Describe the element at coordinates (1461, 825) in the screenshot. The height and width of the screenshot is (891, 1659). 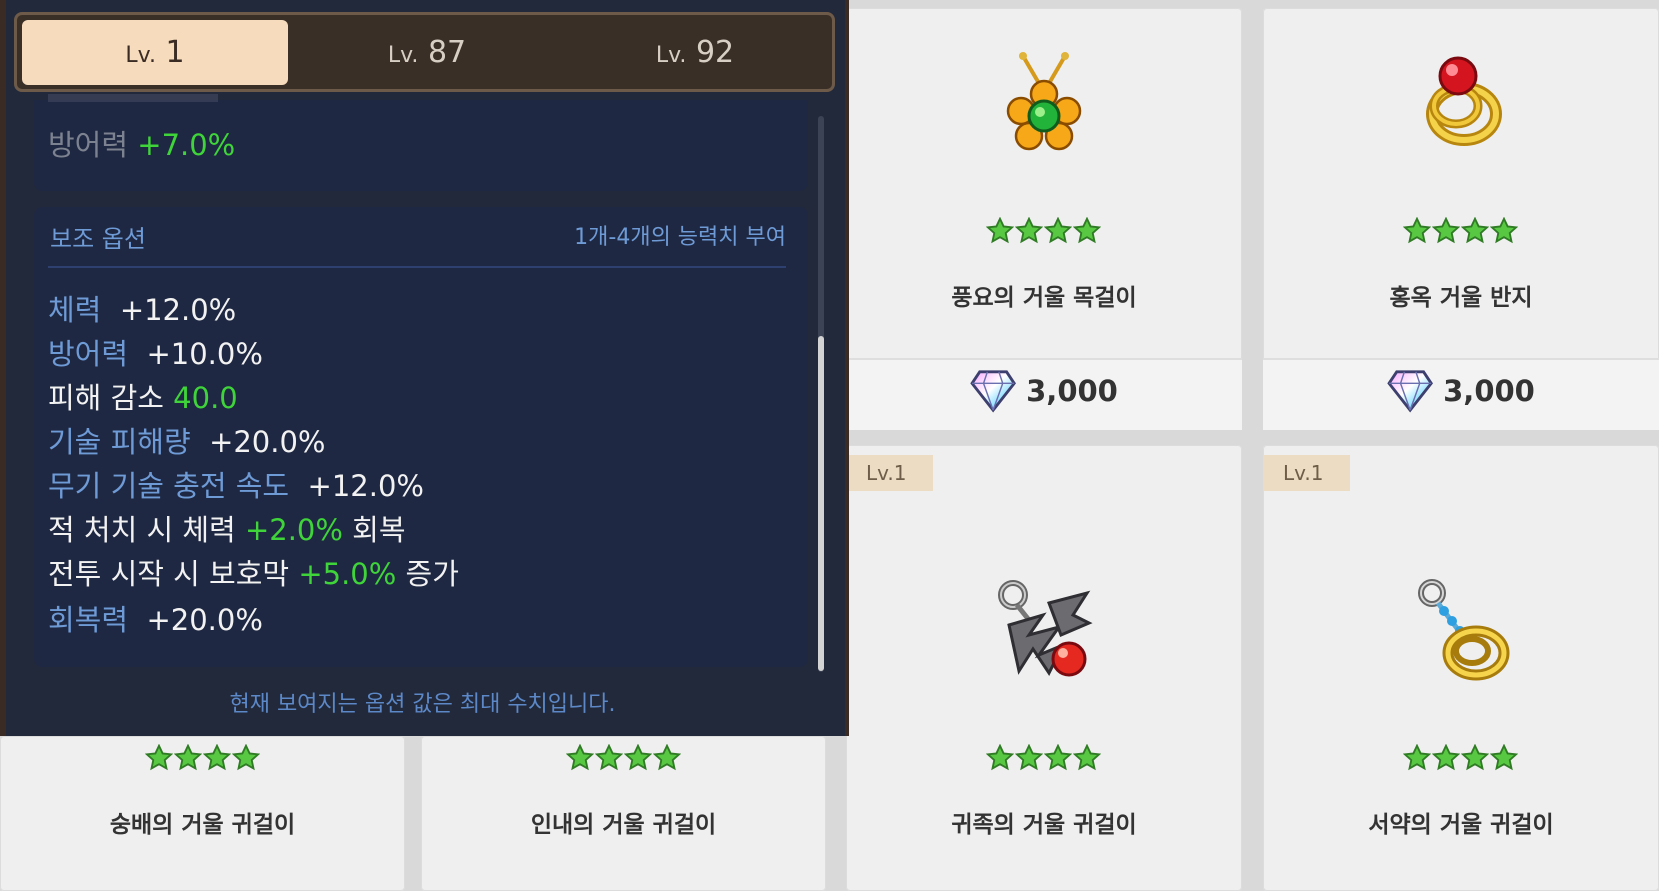
I see `item-name: 서약의 거울 귀걸이` at that location.